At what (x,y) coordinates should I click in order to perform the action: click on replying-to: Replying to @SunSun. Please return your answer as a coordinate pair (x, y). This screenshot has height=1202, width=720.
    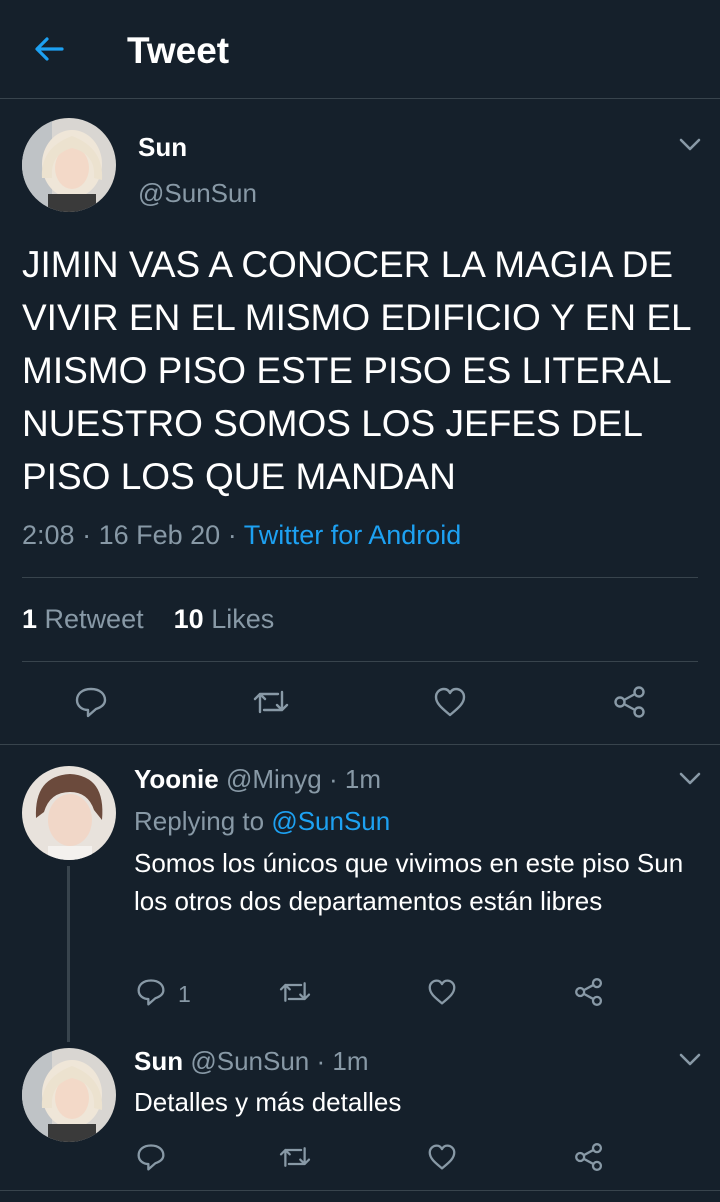
    Looking at the image, I should click on (262, 821).